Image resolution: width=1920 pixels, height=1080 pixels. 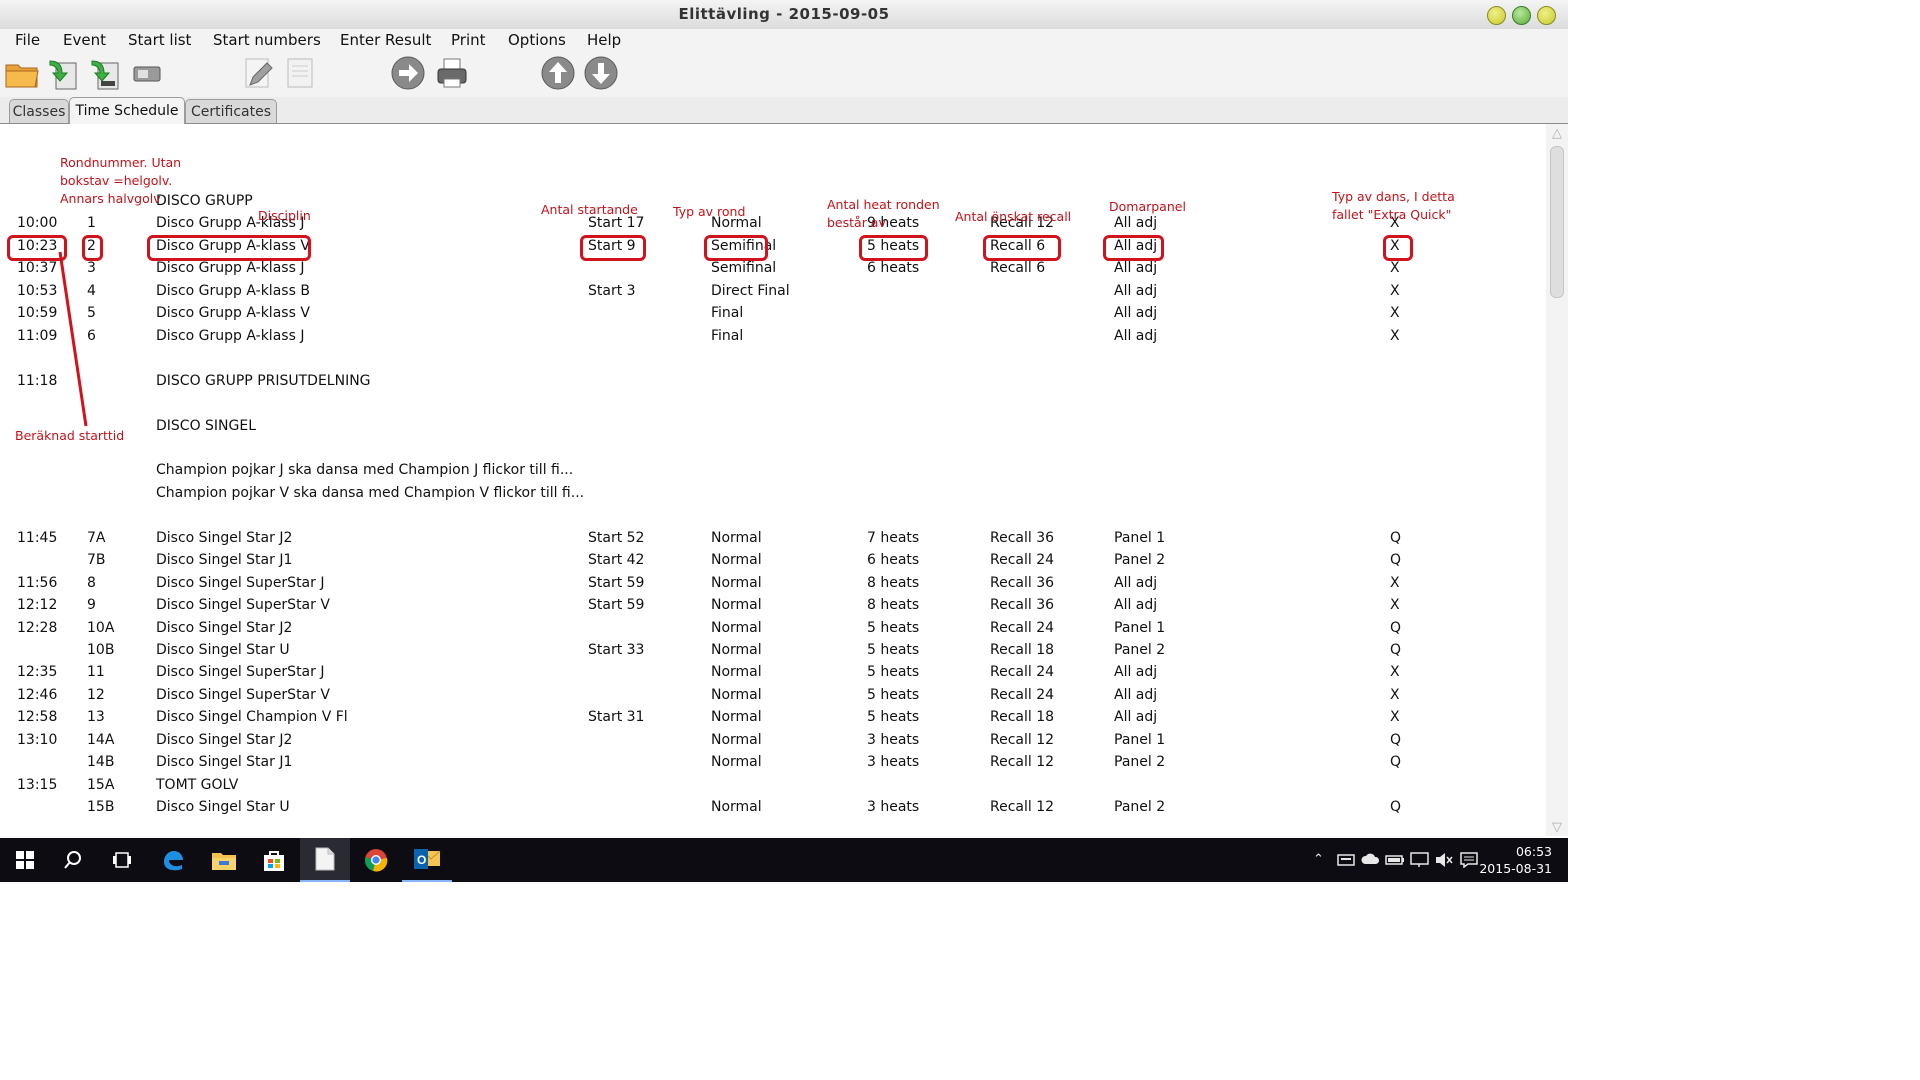 What do you see at coordinates (1557, 133) in the screenshot?
I see `scroll-up-icon: △` at bounding box center [1557, 133].